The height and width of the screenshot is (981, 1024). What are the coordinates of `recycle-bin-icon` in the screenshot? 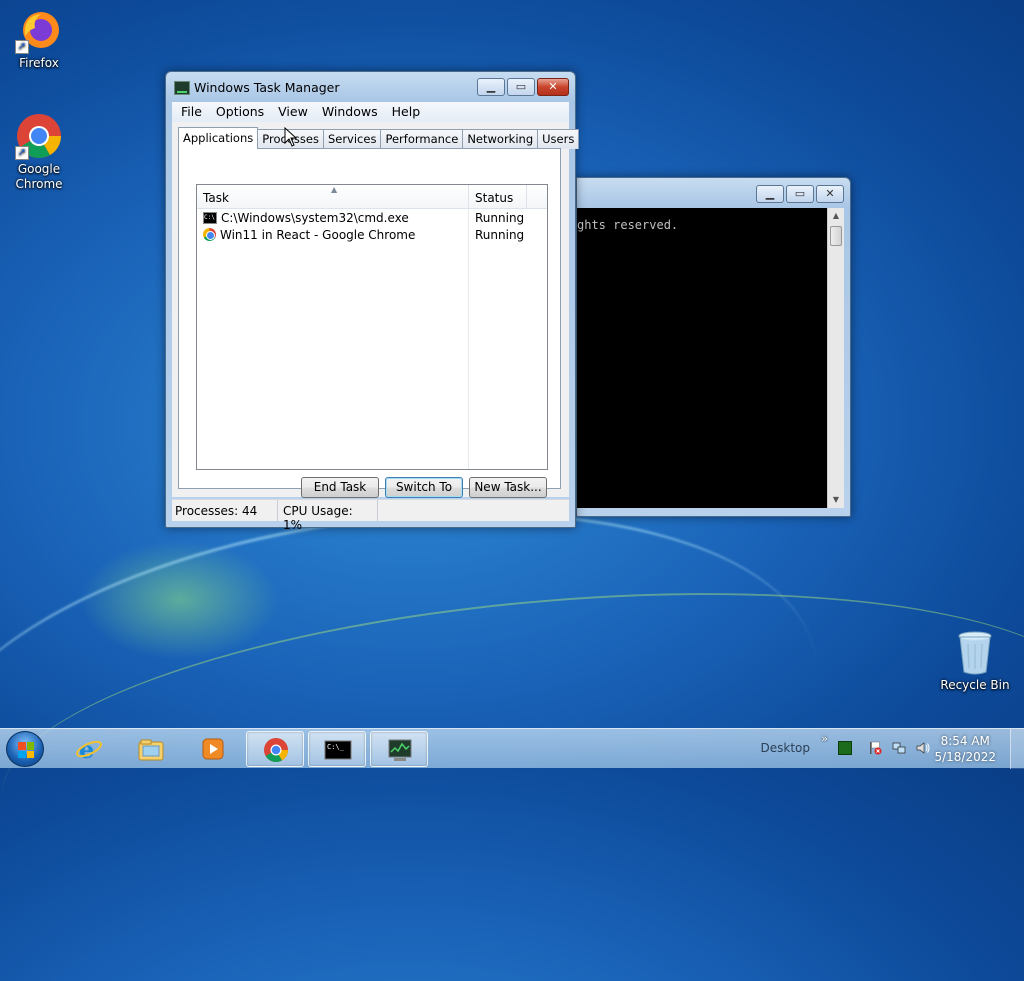 It's located at (975, 653).